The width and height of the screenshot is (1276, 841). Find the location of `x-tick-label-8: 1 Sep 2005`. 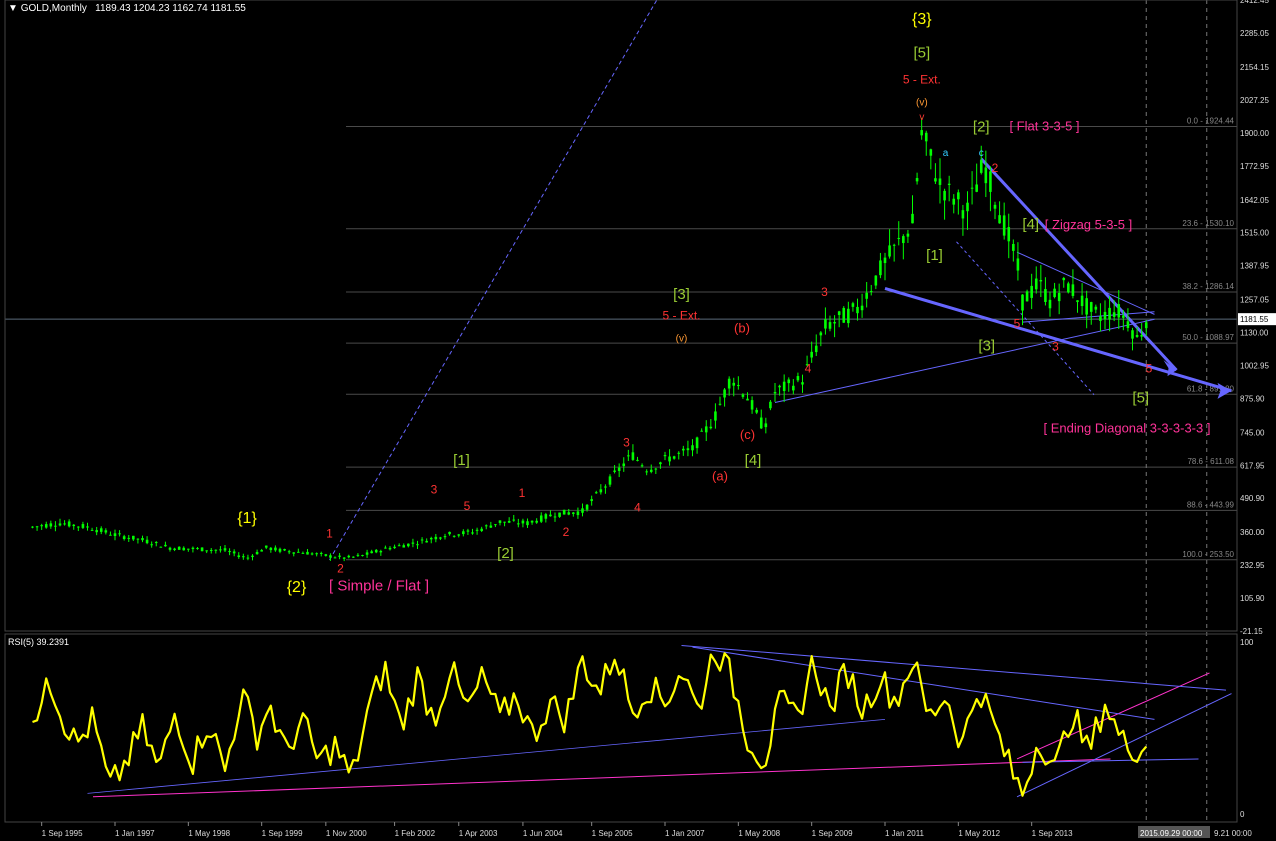

x-tick-label-8: 1 Sep 2005 is located at coordinates (612, 833).